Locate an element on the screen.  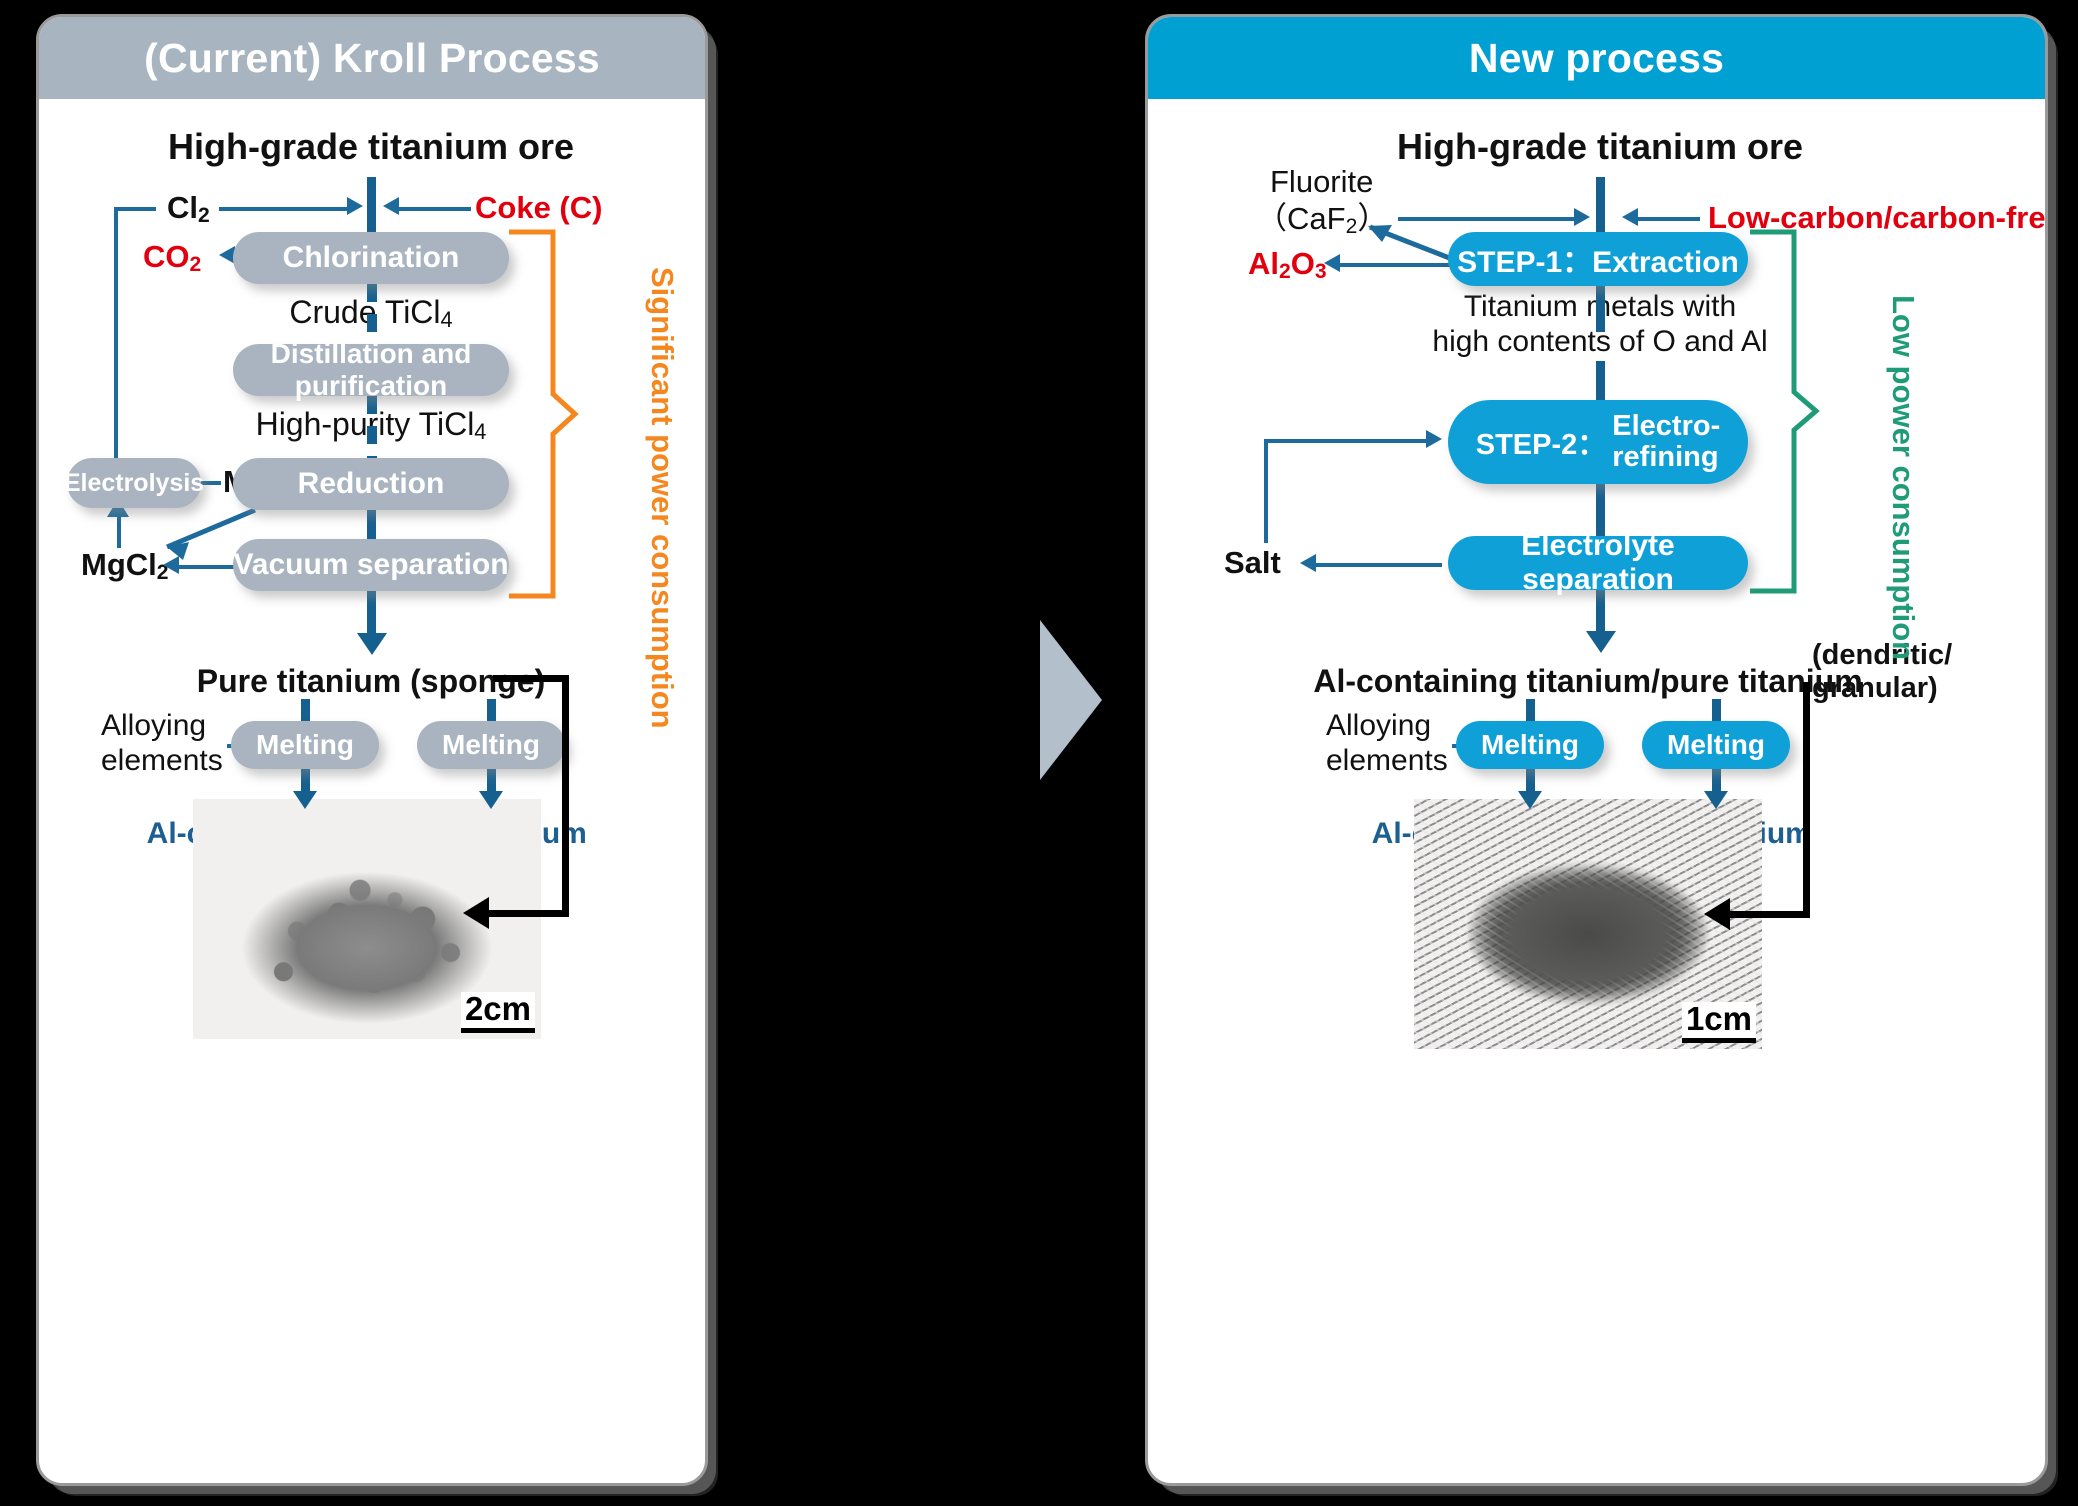
right-step2-body: Electro- refining is located at coordinates (1666, 441).